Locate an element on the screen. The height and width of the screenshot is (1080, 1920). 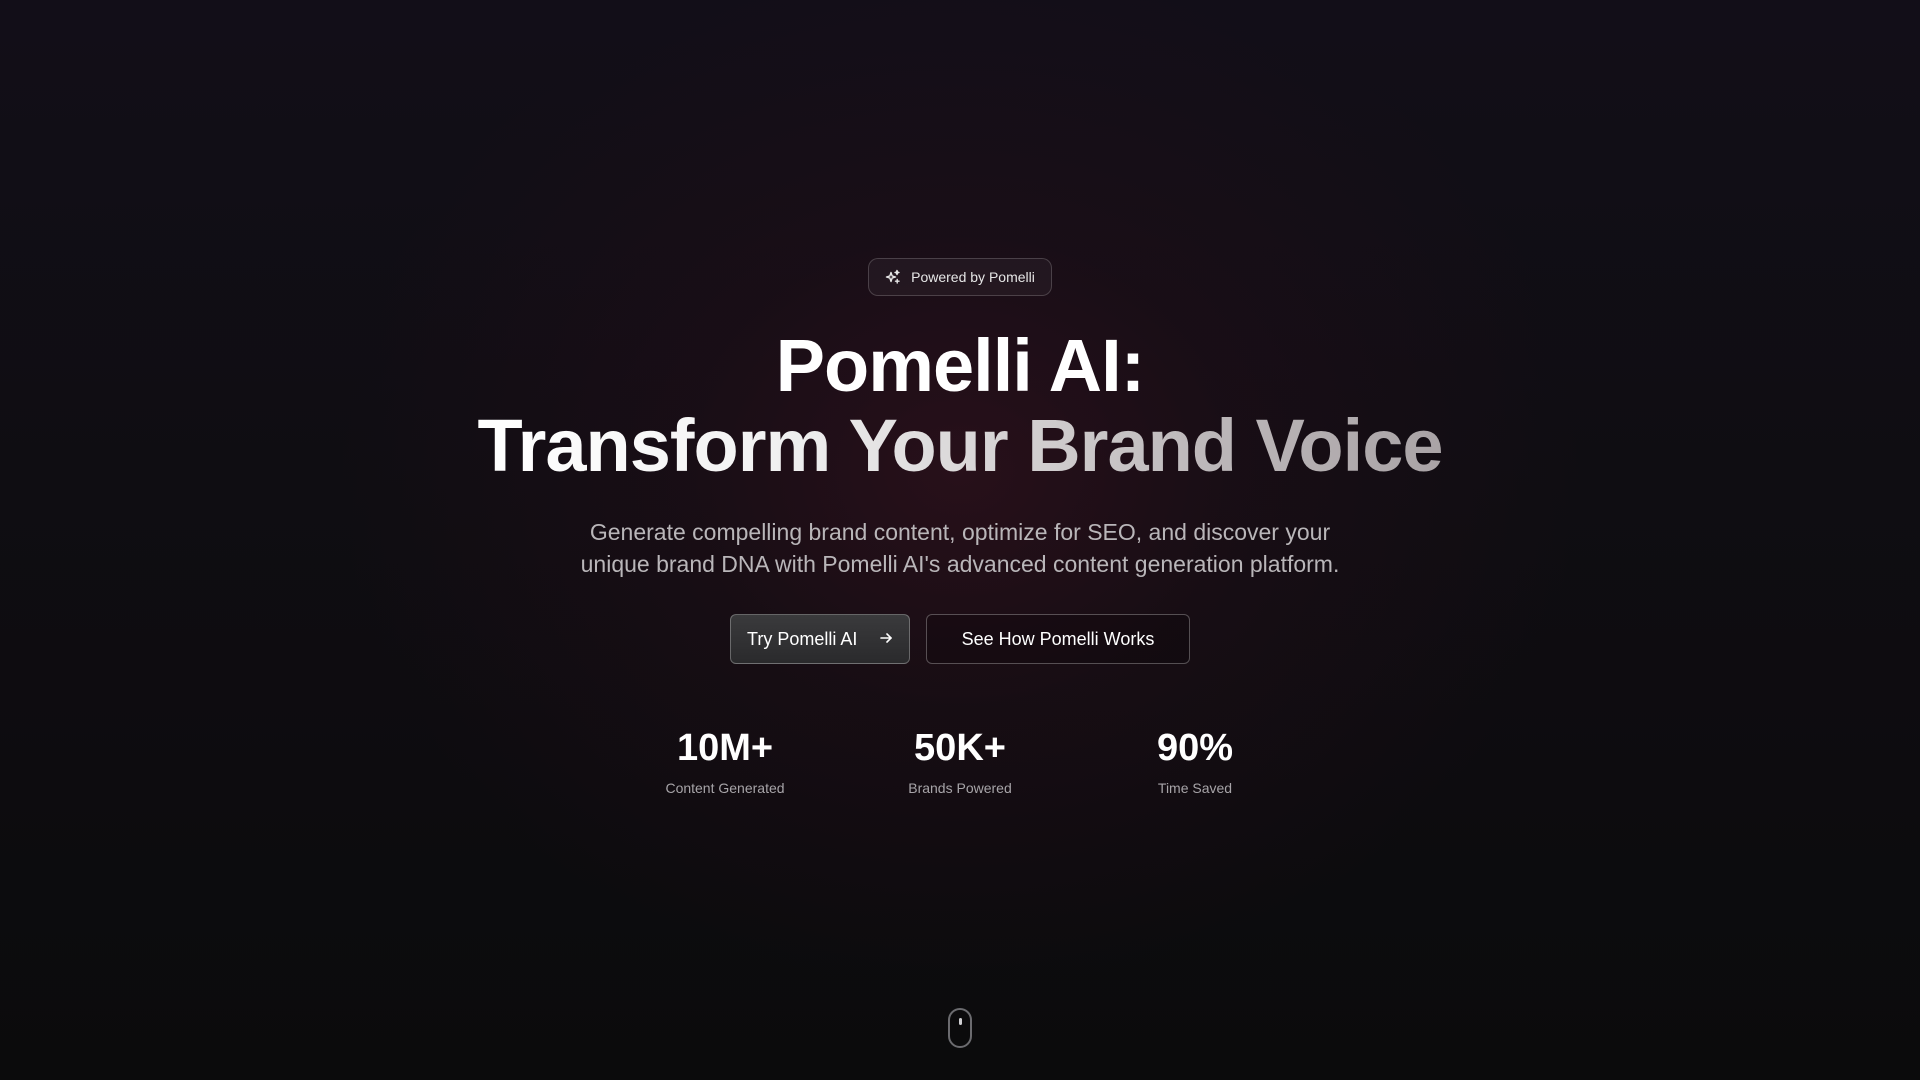
stat-label: Content Generated is located at coordinates (725, 788).